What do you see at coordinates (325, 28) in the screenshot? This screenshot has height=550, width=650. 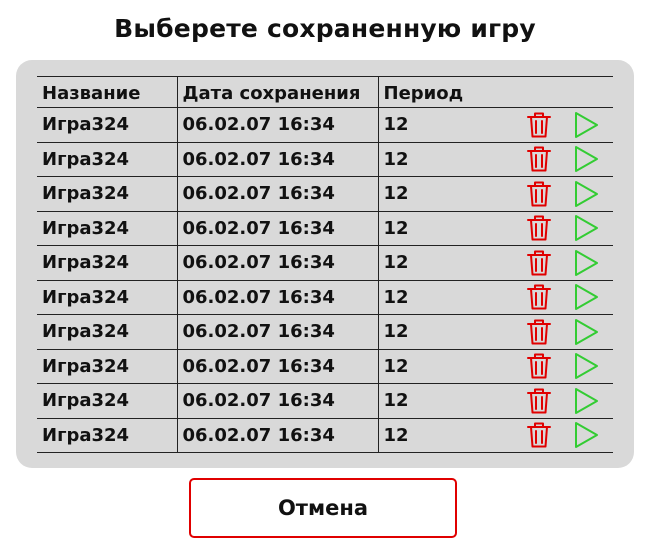 I see `dialog-title: Выберете сохраненную игру` at bounding box center [325, 28].